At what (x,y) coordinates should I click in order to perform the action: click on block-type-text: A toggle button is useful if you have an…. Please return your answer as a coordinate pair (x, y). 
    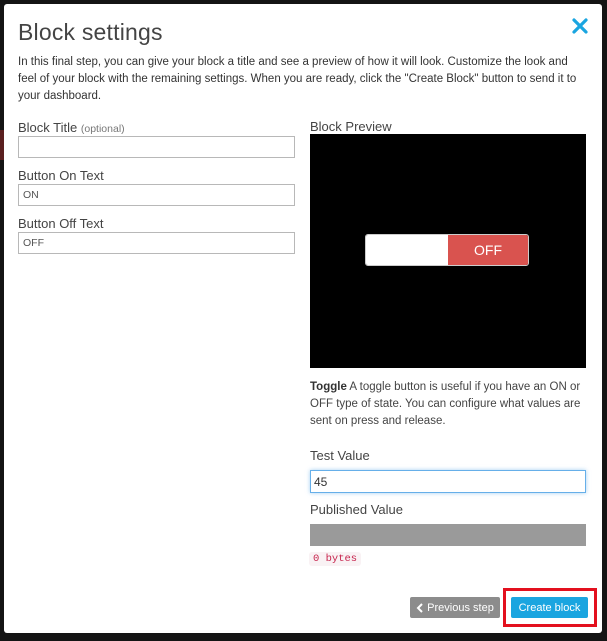
    Looking at the image, I should click on (445, 404).